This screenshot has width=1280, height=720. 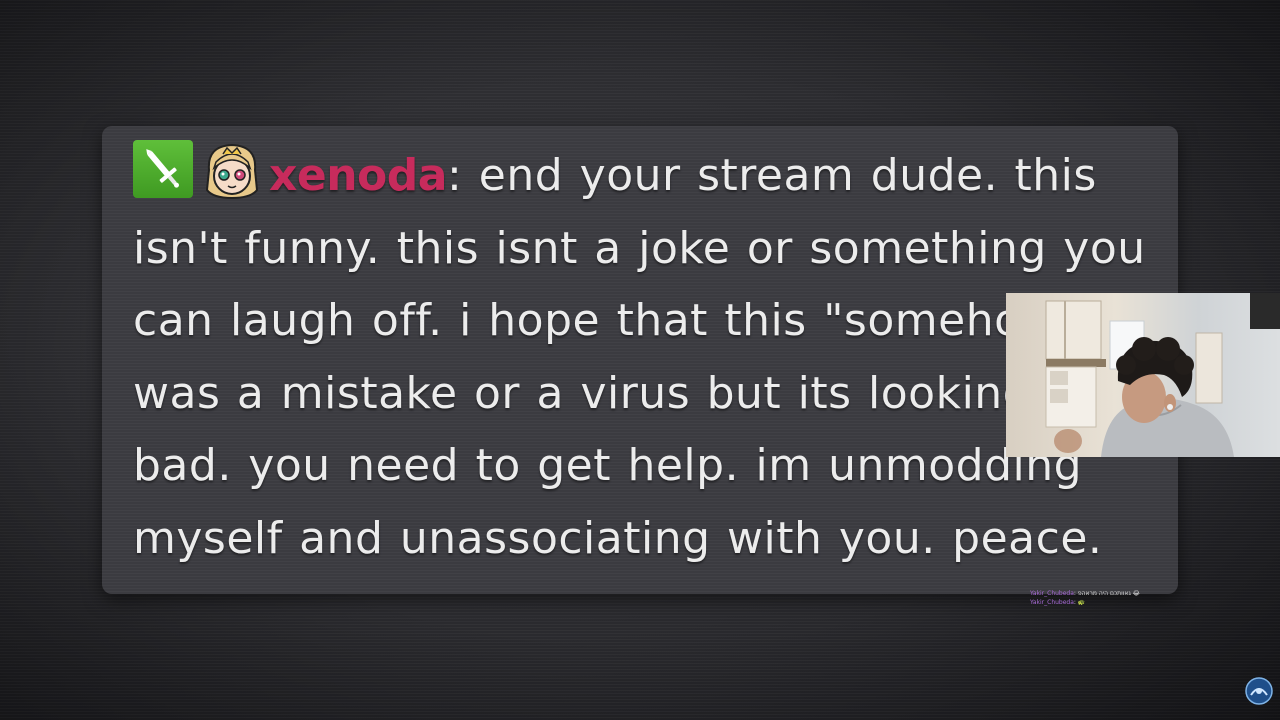 What do you see at coordinates (232, 170) in the screenshot?
I see `anime-avatar-emote-icon` at bounding box center [232, 170].